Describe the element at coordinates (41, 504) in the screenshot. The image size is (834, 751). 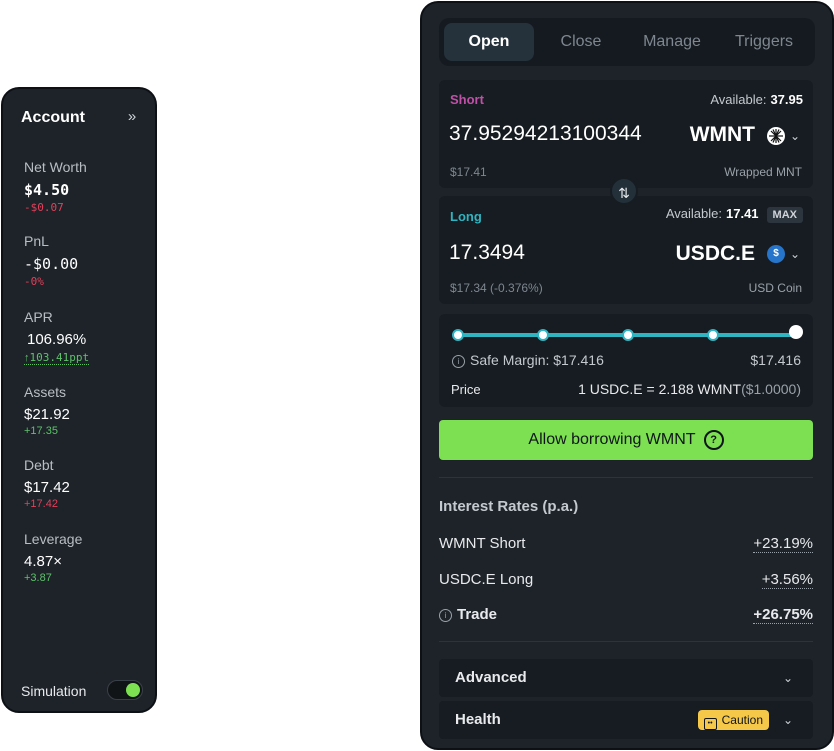
I see `stat-delta: +17.42` at that location.